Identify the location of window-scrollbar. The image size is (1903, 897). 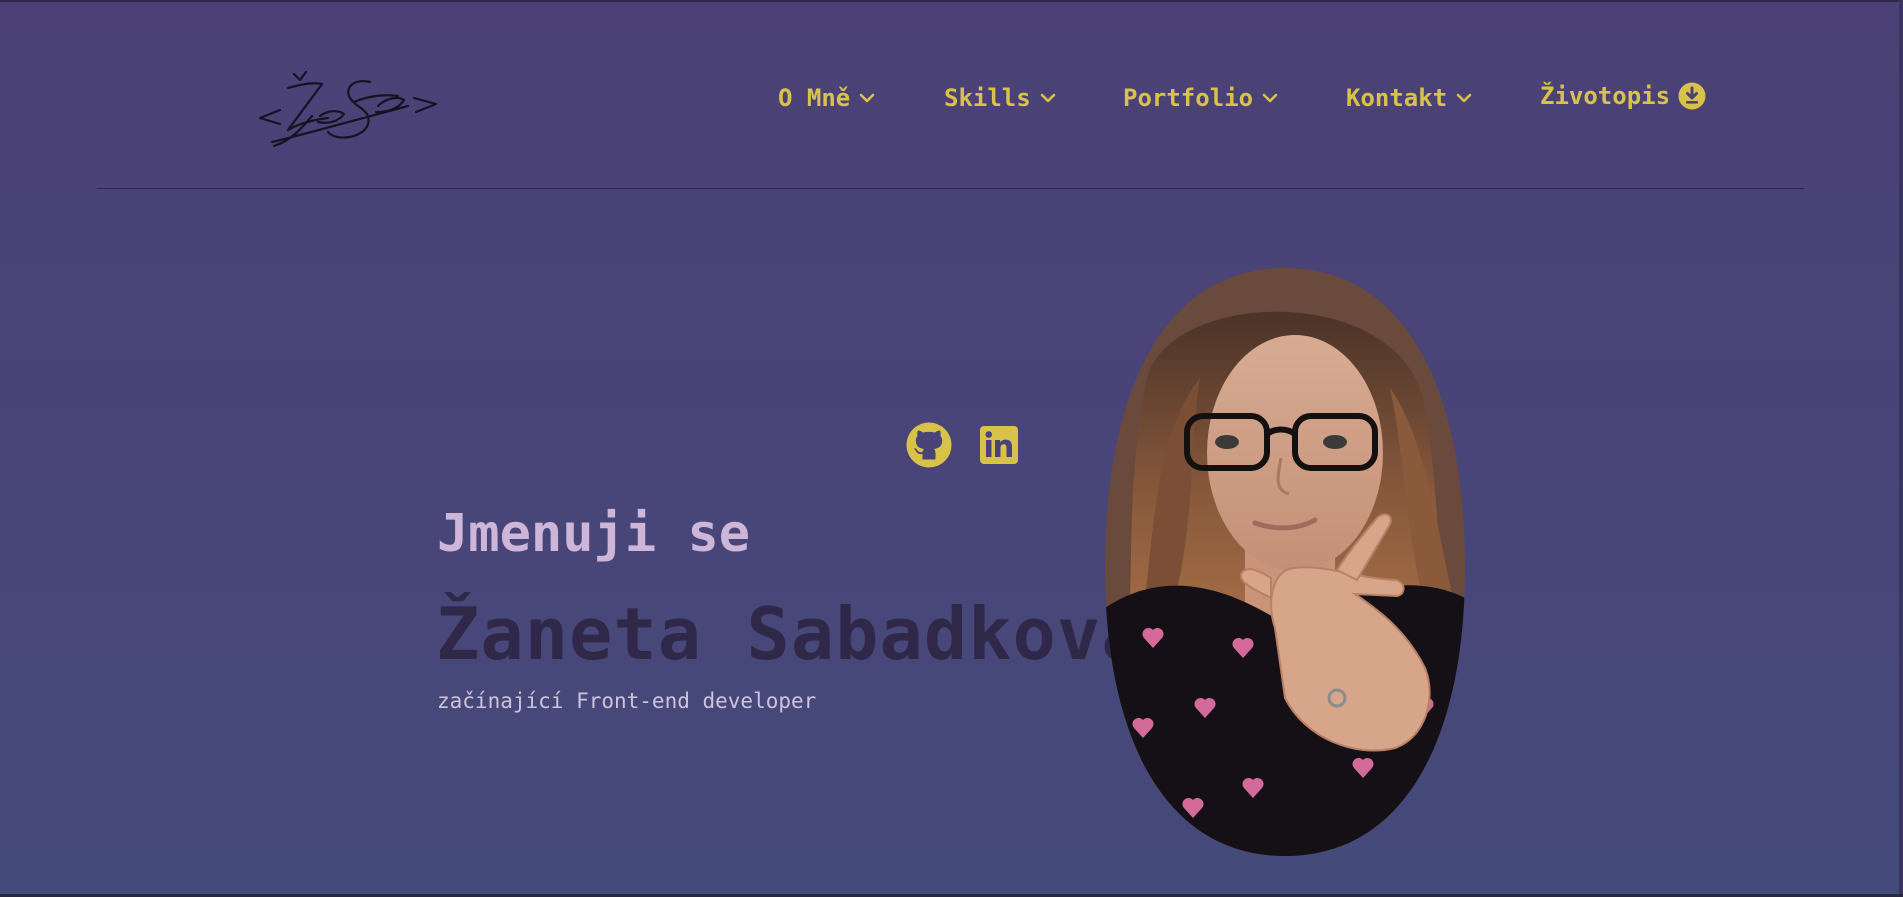
(1901, 448).